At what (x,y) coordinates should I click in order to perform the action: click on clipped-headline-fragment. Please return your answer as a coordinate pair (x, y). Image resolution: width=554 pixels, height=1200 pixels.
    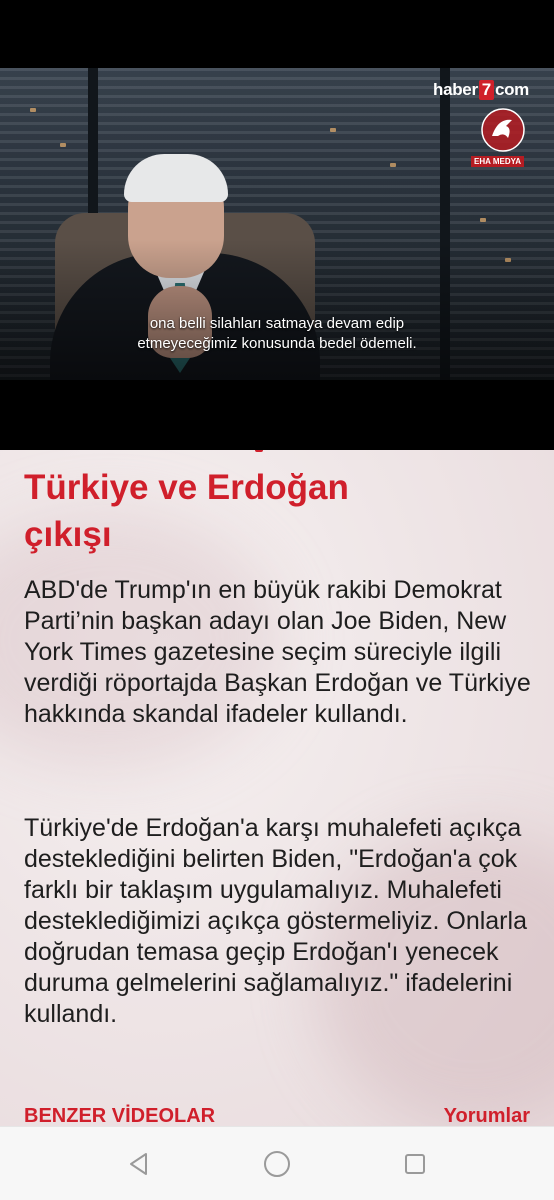
    Looking at the image, I should click on (259, 451).